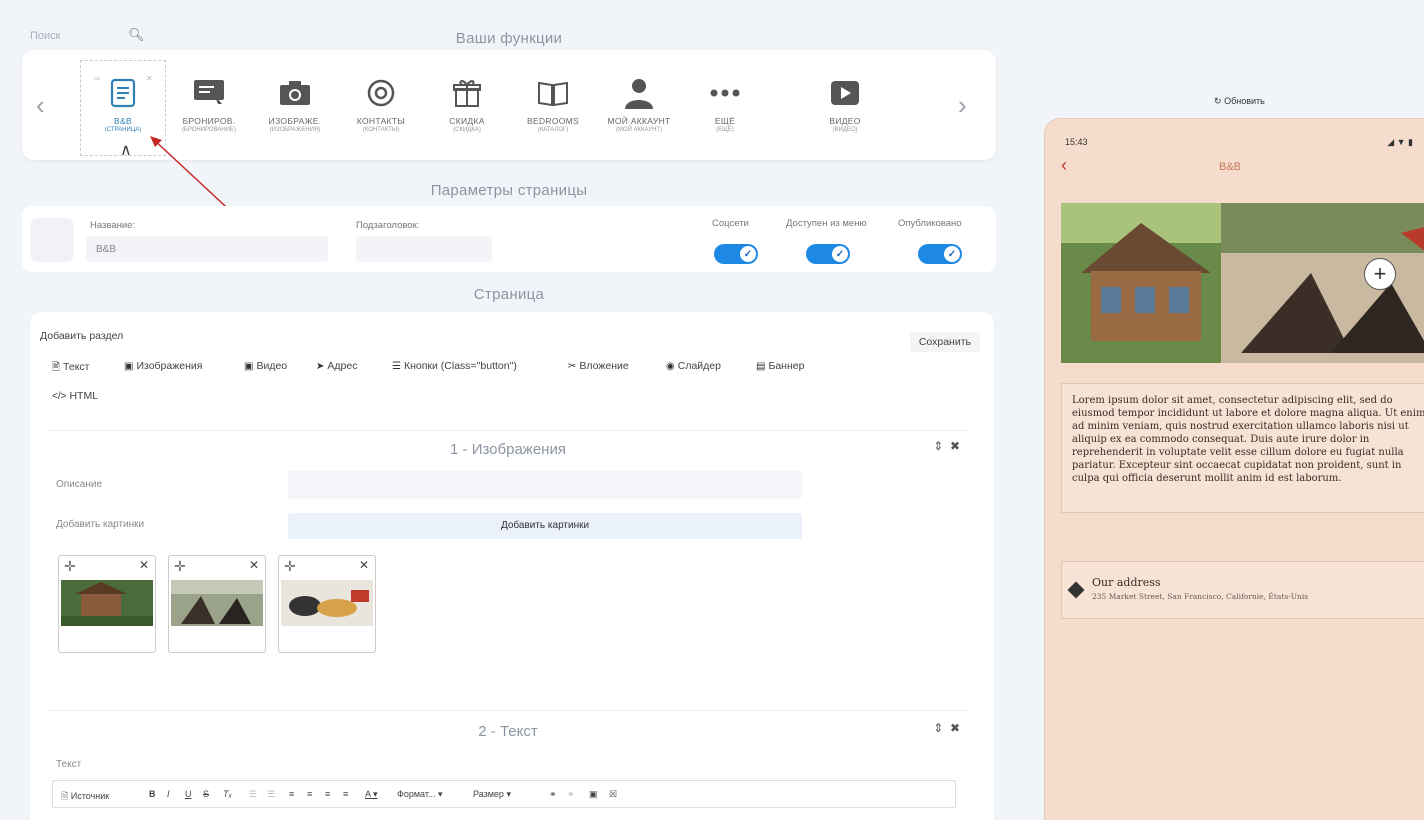 The image size is (1424, 820). What do you see at coordinates (40, 105) in the screenshot?
I see `prev-arrow-icon: ‹` at bounding box center [40, 105].